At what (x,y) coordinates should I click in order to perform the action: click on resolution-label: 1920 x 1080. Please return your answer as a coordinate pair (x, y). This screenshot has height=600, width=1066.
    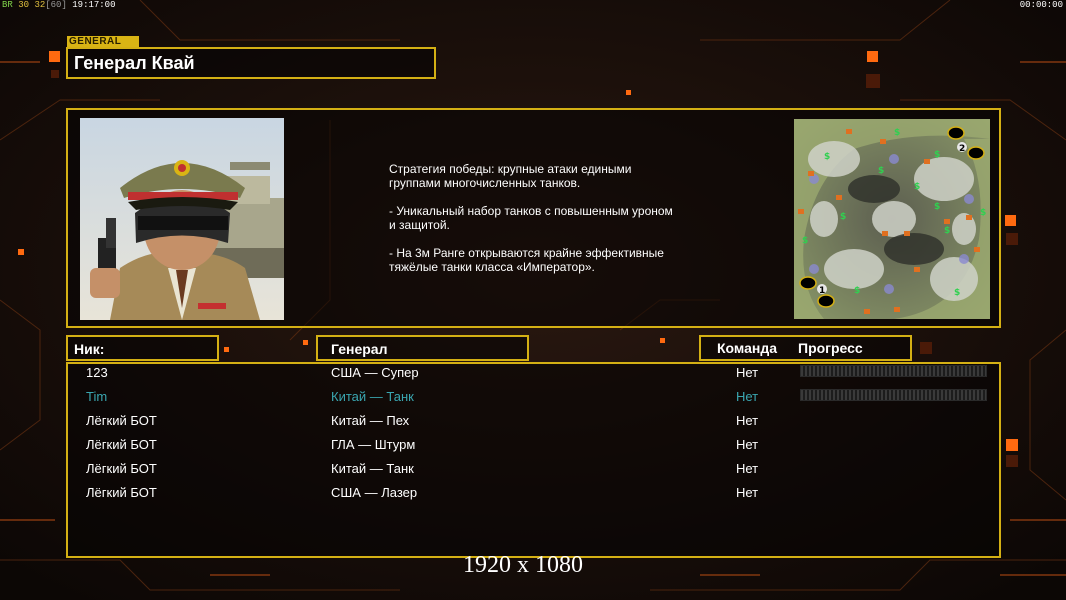
    Looking at the image, I should click on (523, 565).